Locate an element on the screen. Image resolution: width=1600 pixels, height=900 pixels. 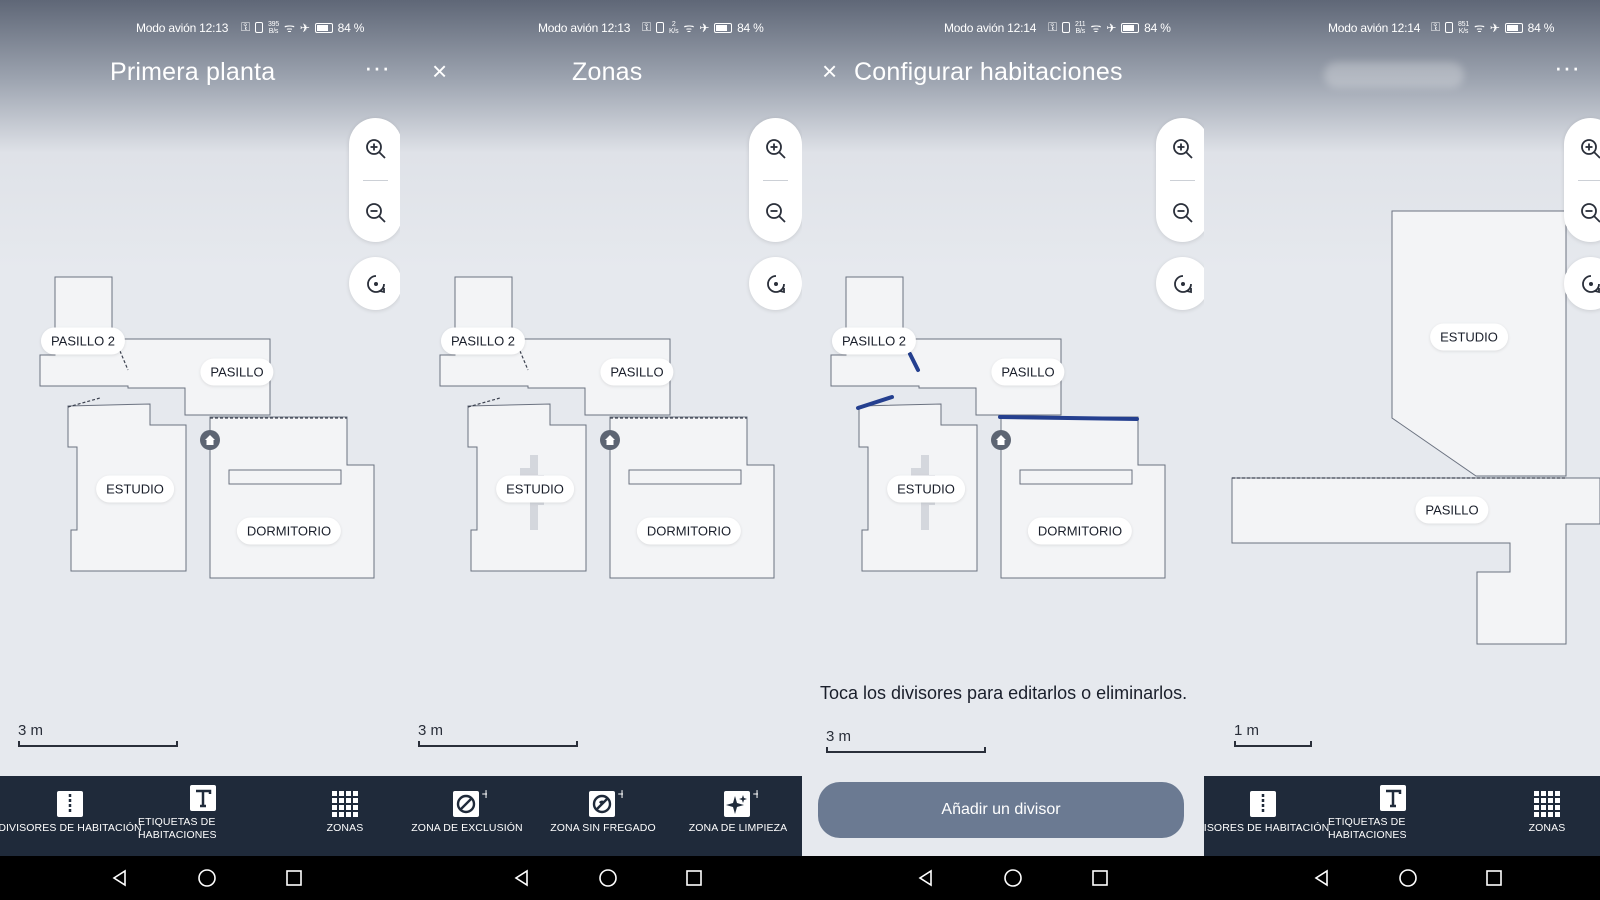
cleaning-zone-tool: + ZONA DE LIMPIEZA is located at coordinates (738, 812).